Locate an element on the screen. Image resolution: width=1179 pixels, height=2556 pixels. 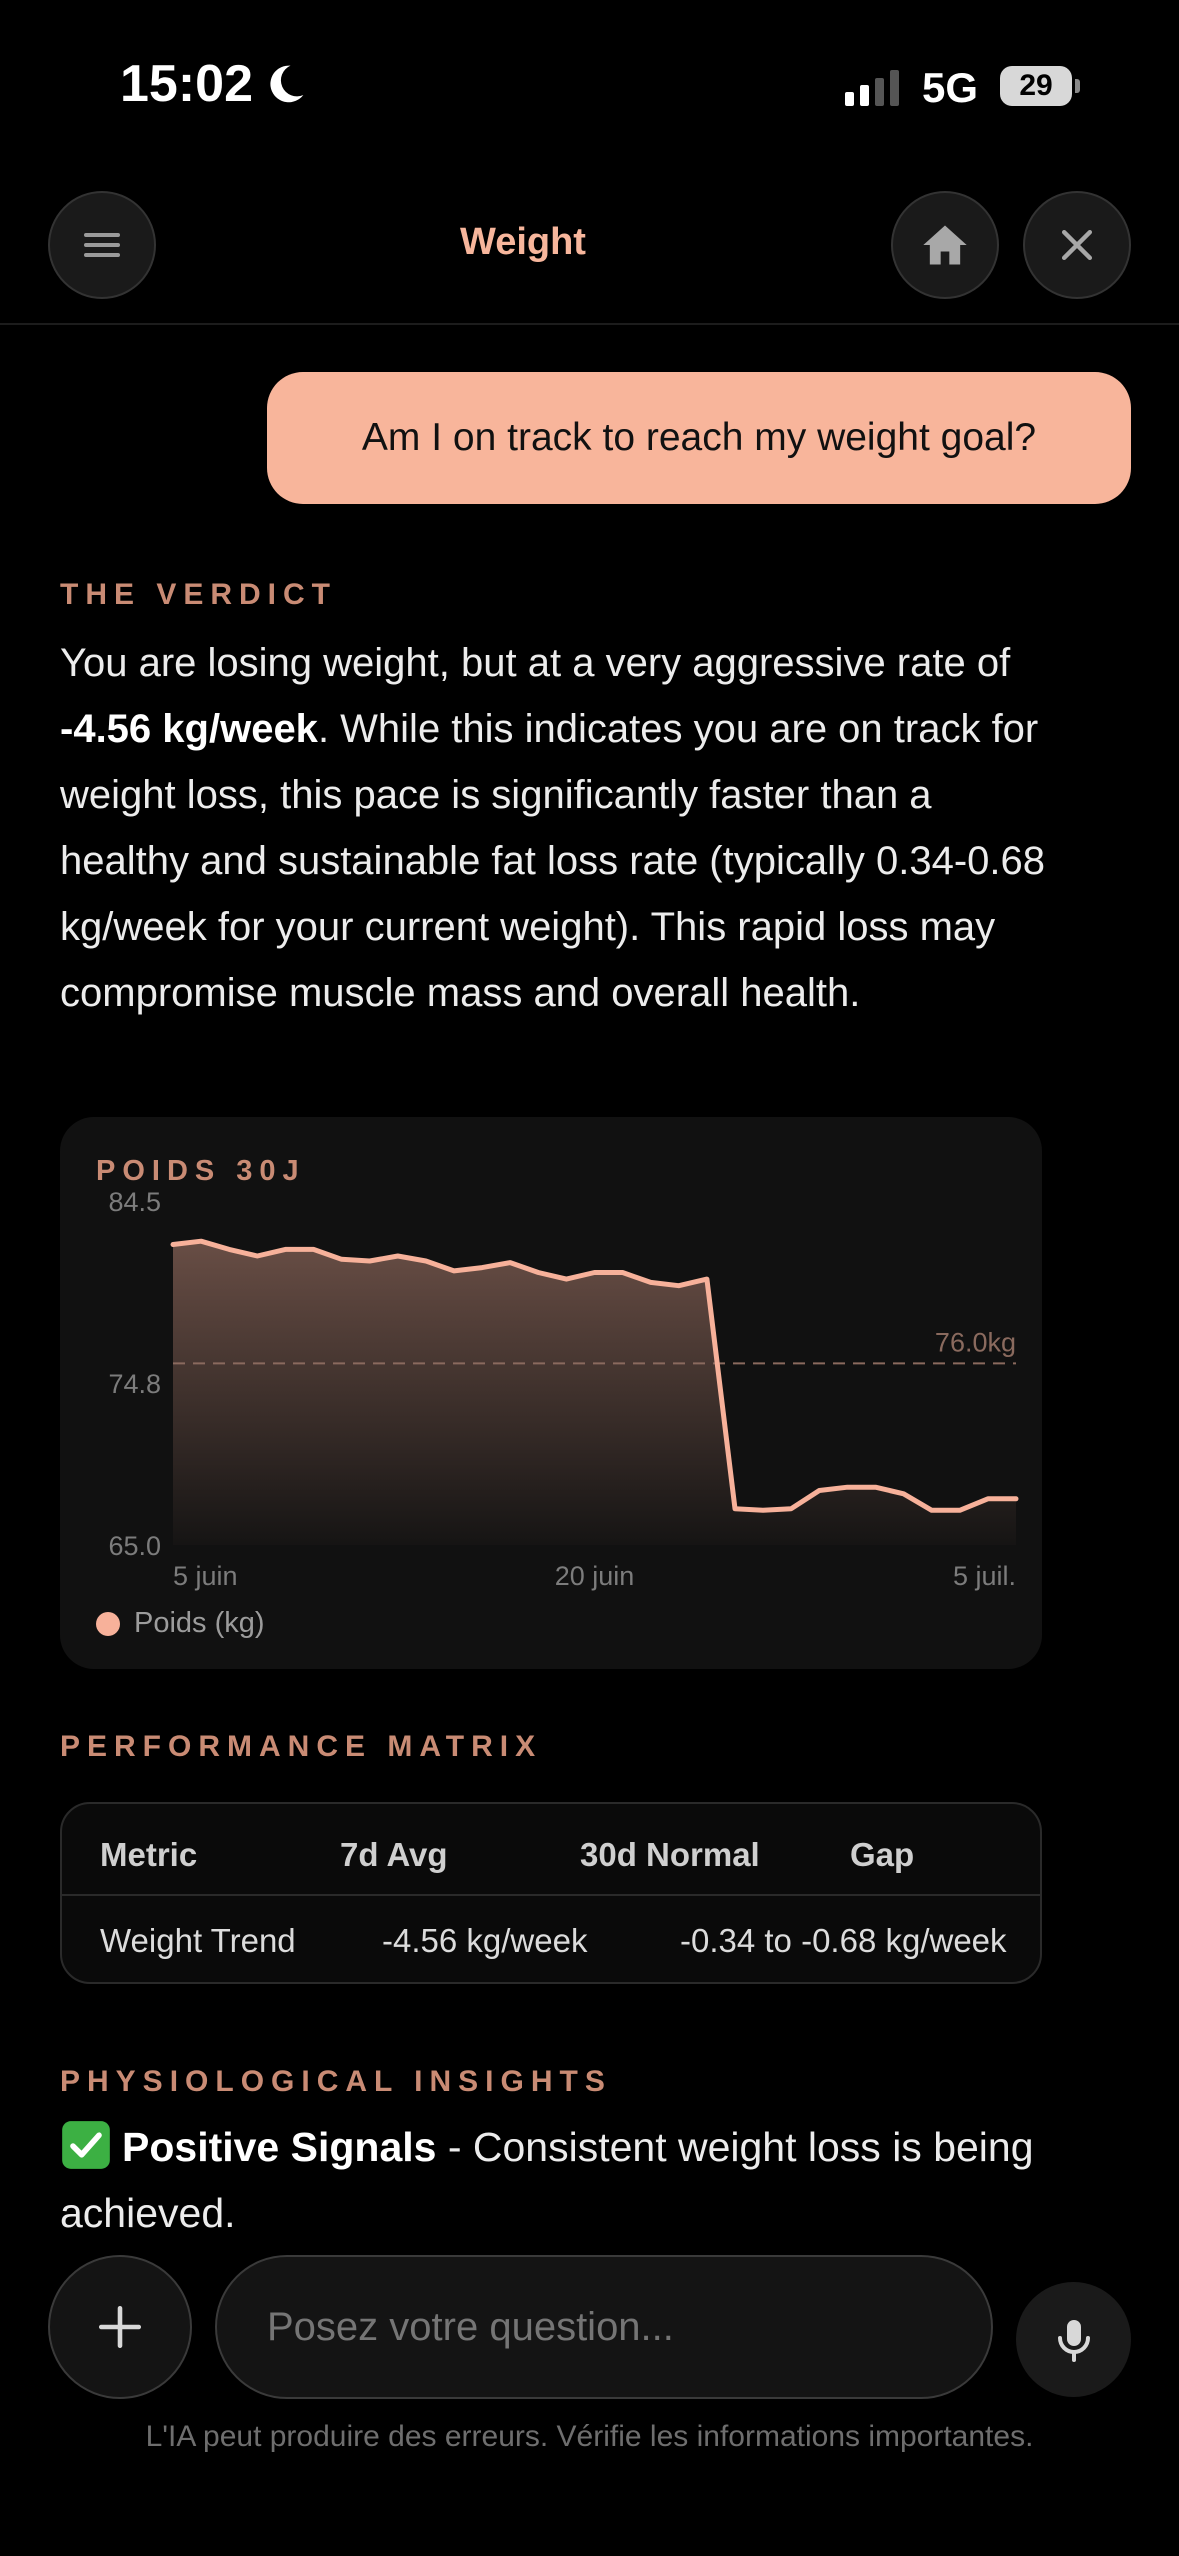
microphone-icon is located at coordinates (1073, 2340).